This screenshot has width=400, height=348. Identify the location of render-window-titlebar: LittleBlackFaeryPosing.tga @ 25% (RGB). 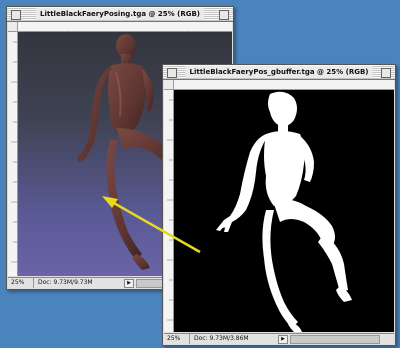
(120, 14).